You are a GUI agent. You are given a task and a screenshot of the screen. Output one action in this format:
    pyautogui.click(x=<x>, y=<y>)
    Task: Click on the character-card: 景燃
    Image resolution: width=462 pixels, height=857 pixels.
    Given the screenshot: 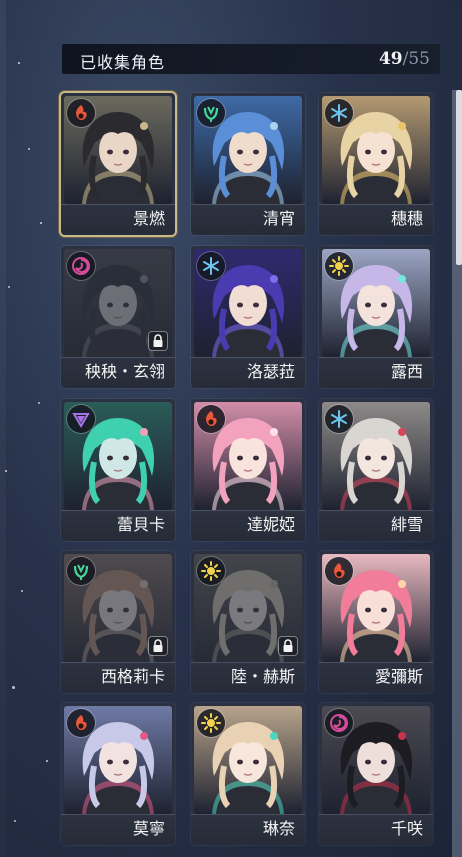 What is the action you would take?
    pyautogui.click(x=118, y=164)
    